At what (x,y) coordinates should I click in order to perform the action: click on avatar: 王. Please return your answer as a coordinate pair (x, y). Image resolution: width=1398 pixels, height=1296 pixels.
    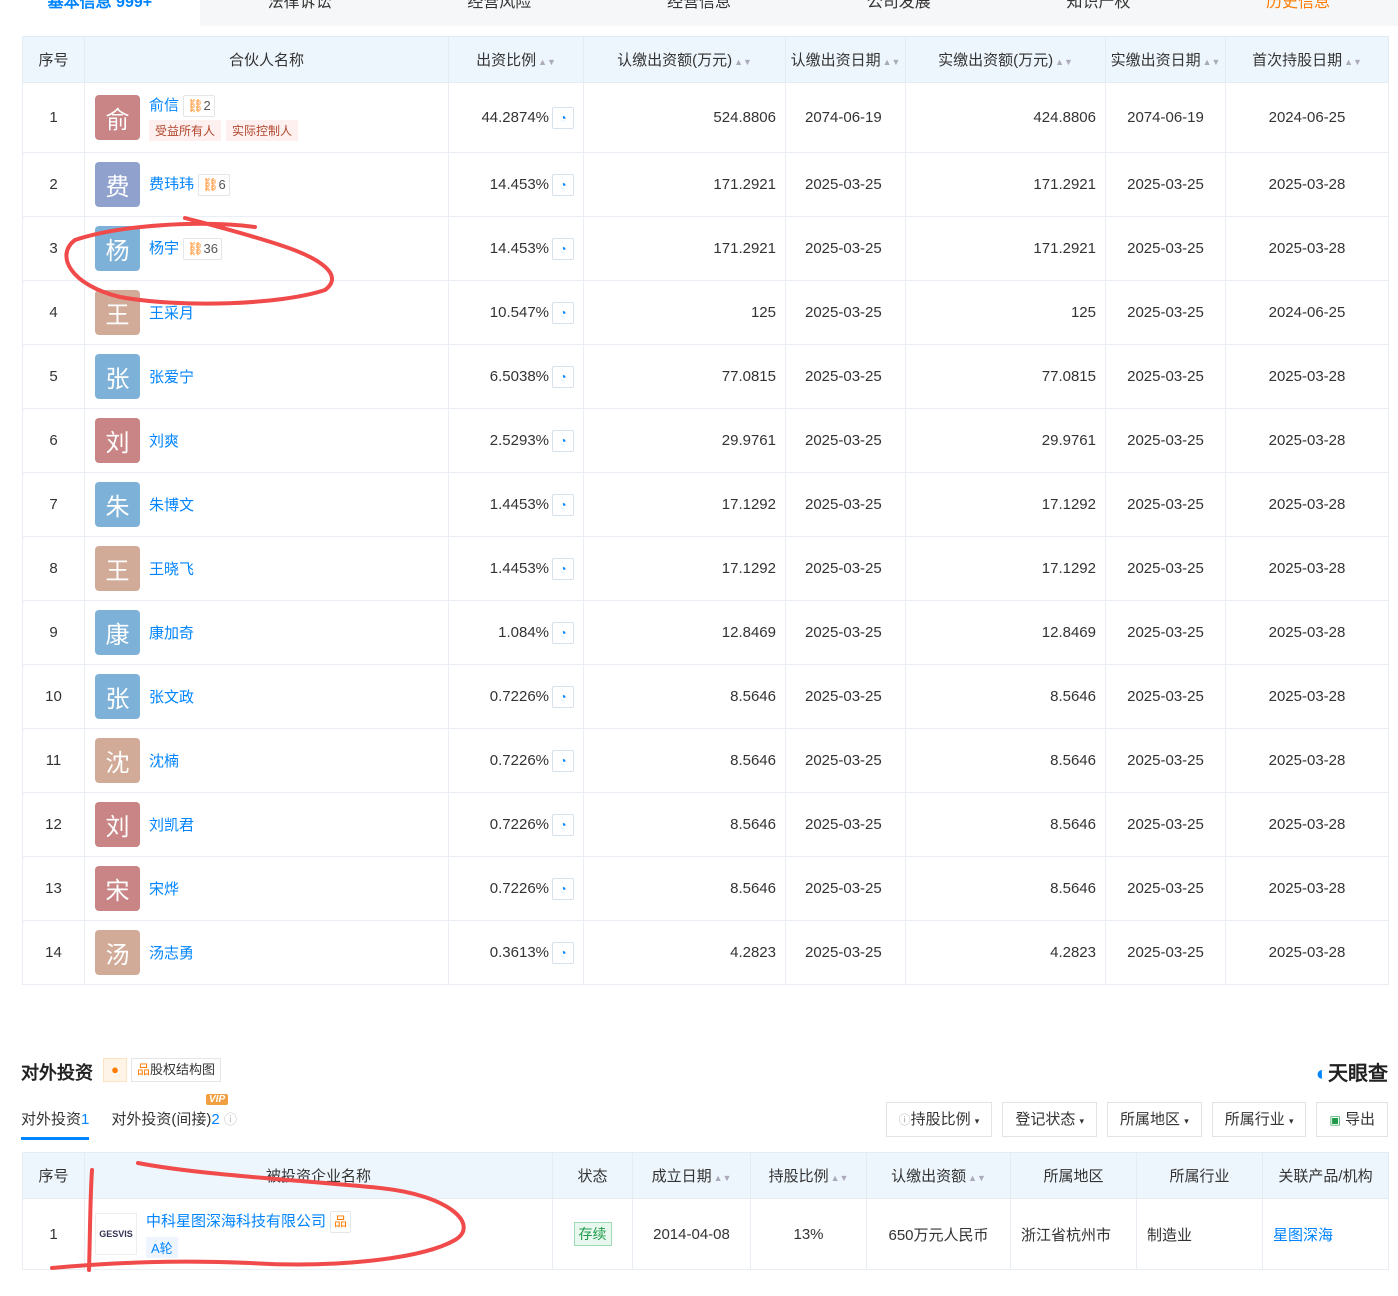
    Looking at the image, I should click on (117, 312).